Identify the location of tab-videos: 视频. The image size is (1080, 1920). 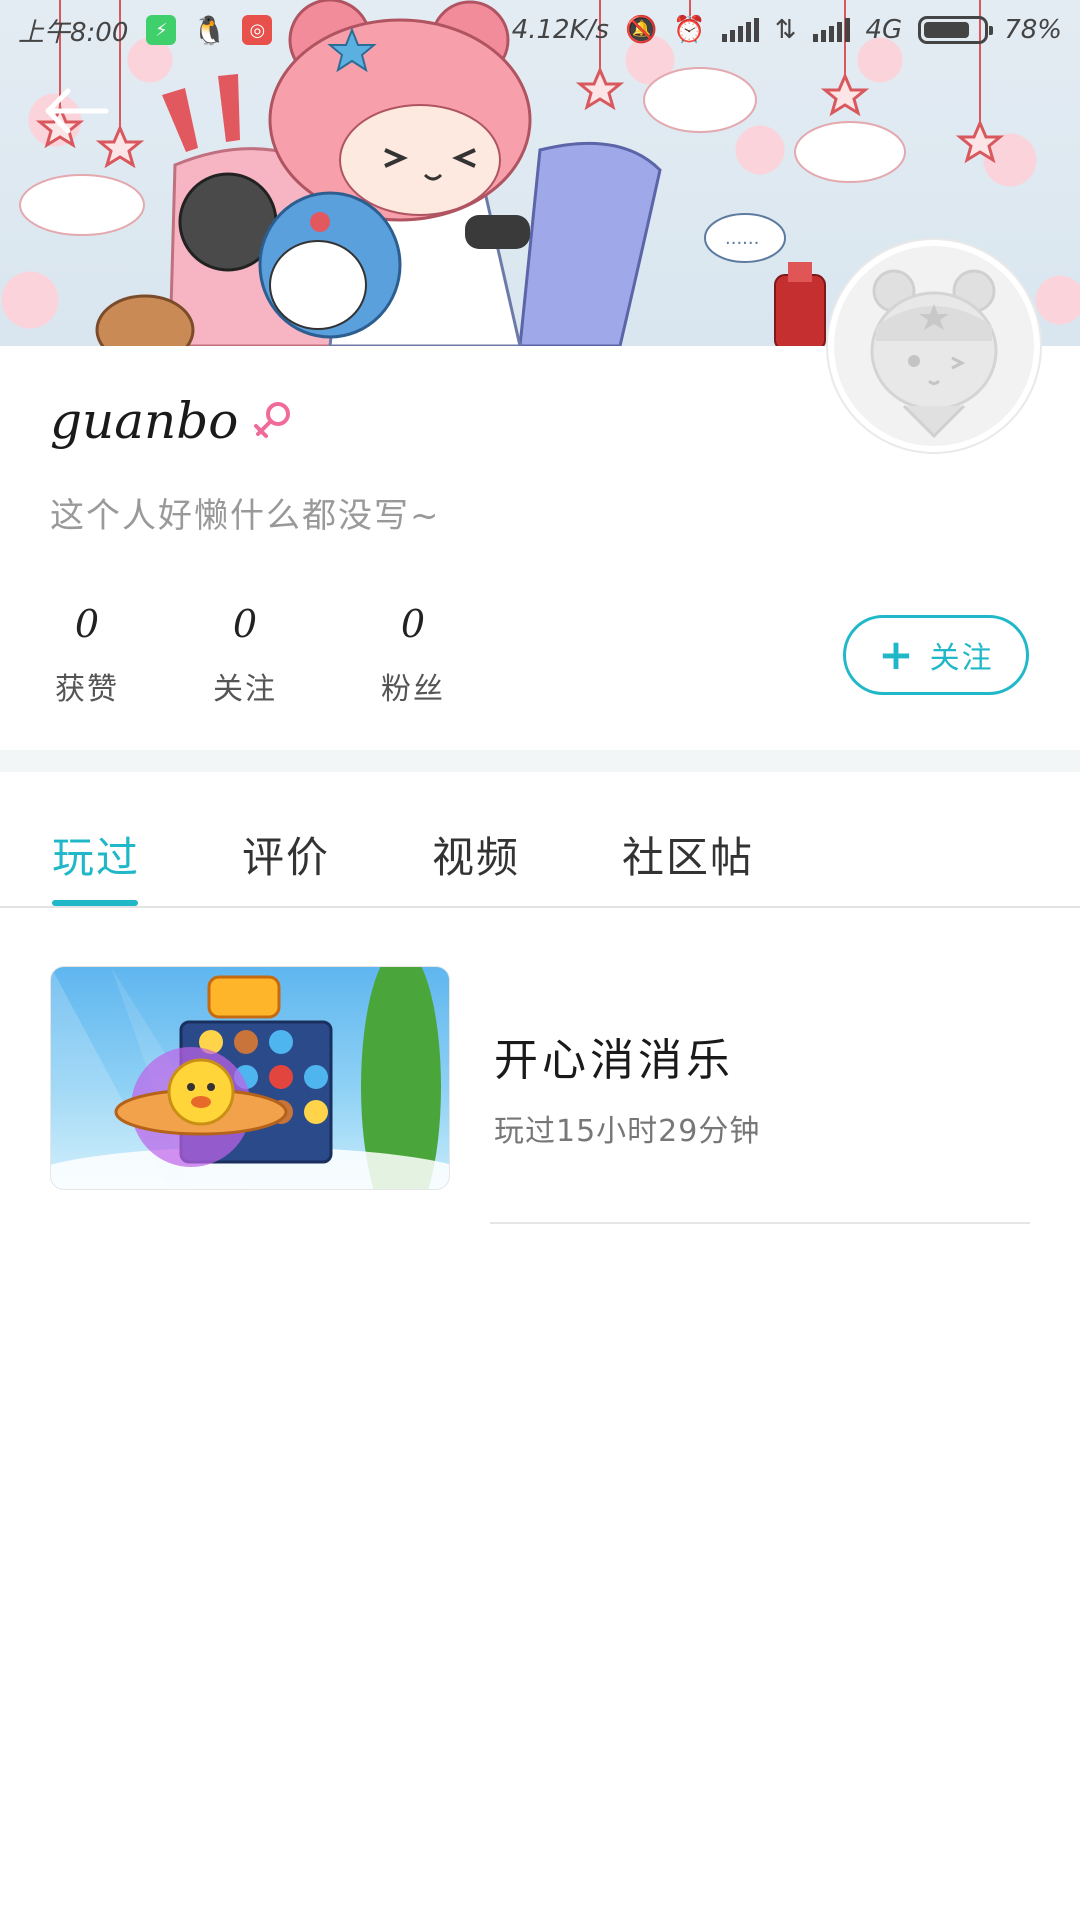
(476, 854).